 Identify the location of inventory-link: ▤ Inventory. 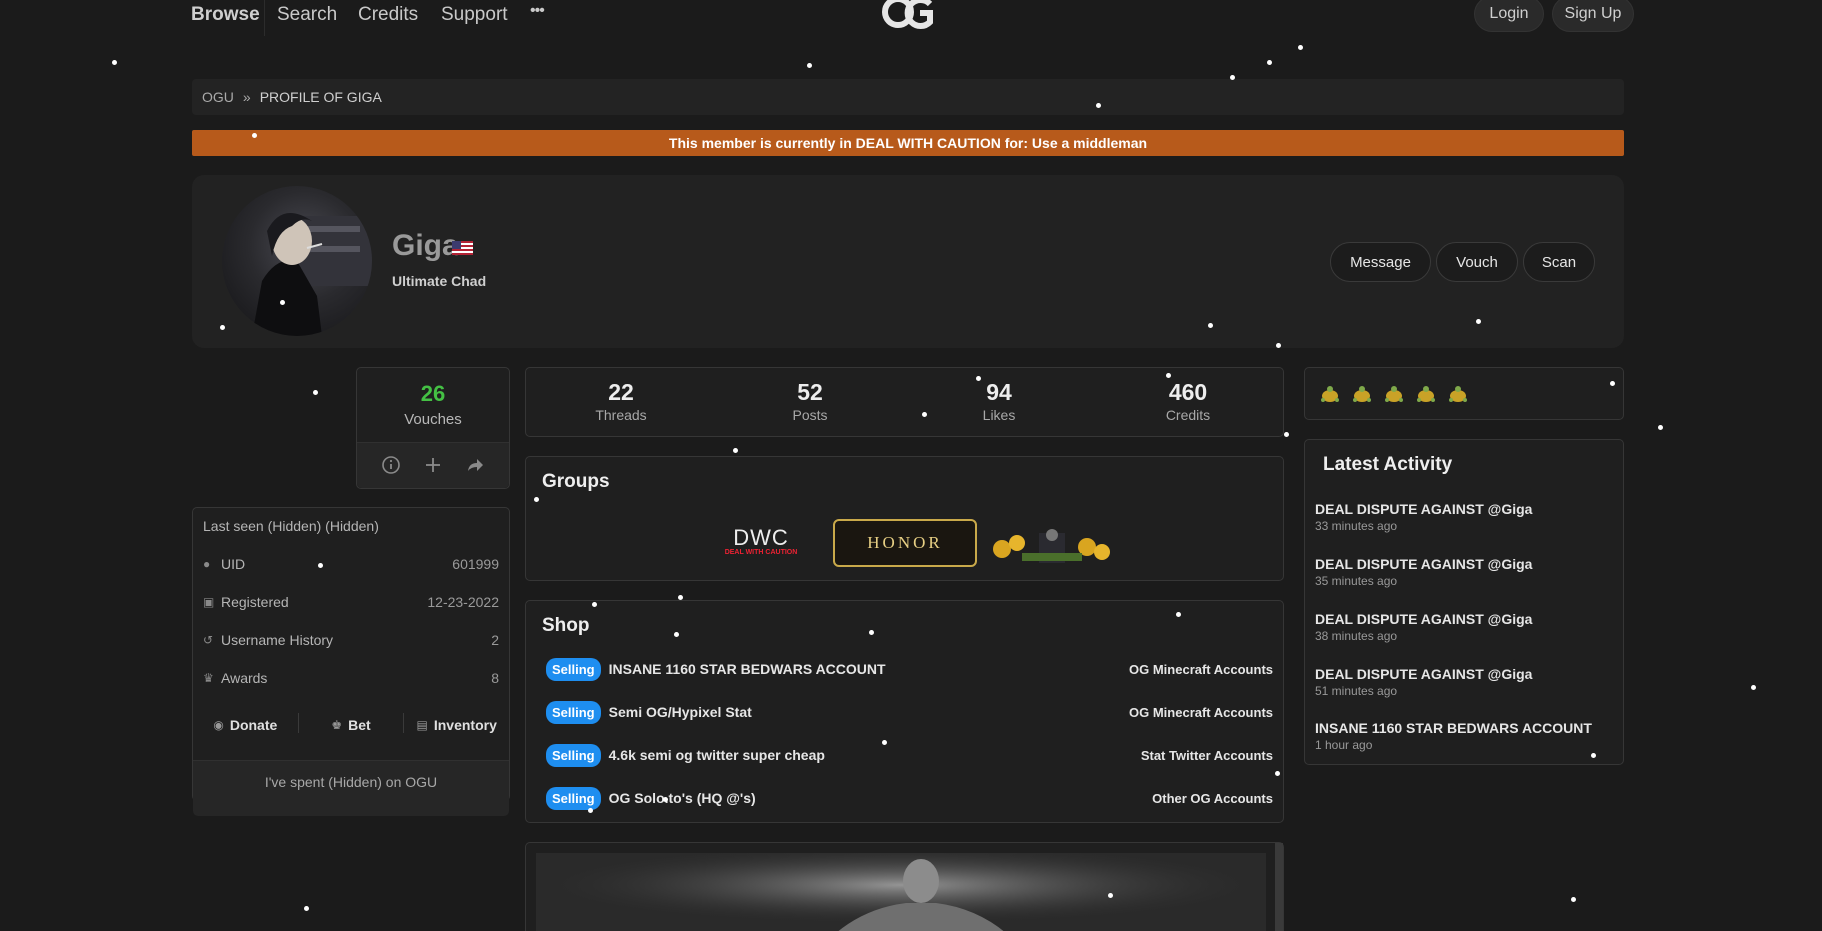
(456, 725).